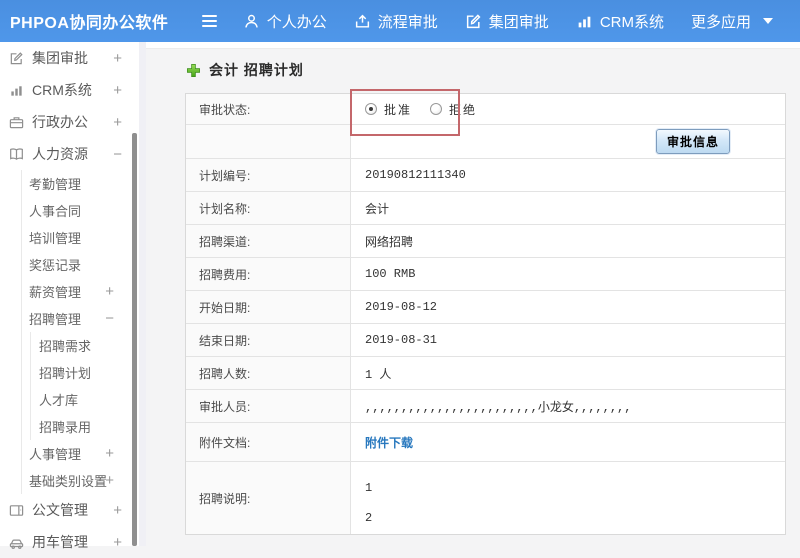 This screenshot has width=800, height=558. What do you see at coordinates (75, 21) in the screenshot?
I see `app-logo: PHPOA协同办公软件` at bounding box center [75, 21].